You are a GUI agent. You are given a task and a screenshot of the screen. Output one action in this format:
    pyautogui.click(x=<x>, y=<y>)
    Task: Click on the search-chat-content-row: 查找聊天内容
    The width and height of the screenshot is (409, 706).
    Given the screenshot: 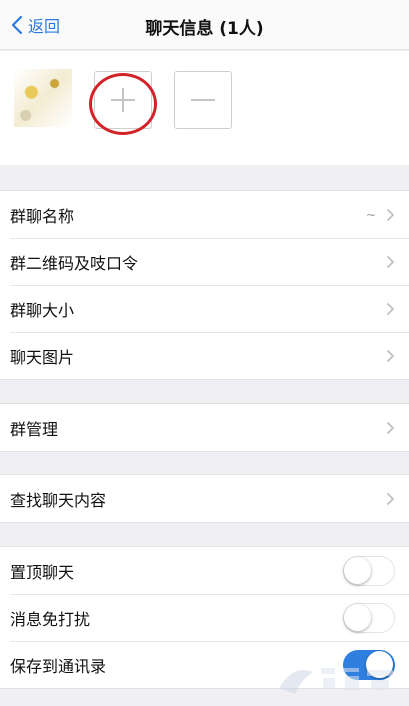 What is the action you would take?
    pyautogui.click(x=204, y=498)
    